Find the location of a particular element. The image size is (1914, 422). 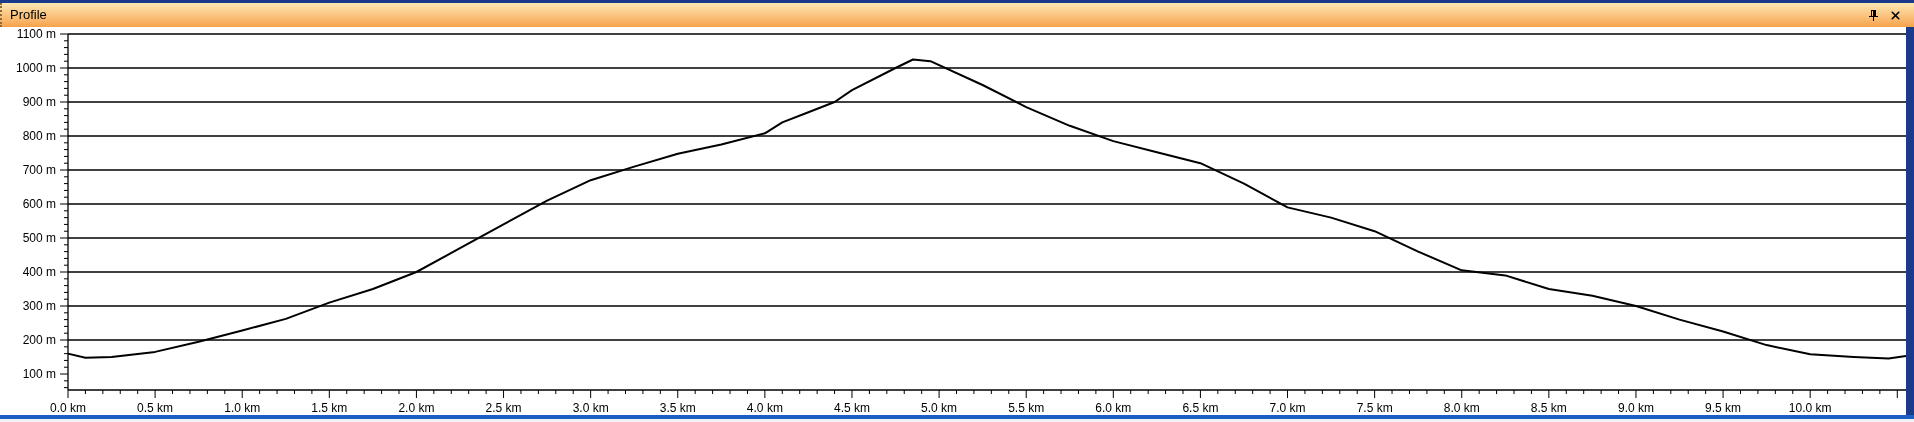

axis-label: 6.0 km is located at coordinates (1113, 408).